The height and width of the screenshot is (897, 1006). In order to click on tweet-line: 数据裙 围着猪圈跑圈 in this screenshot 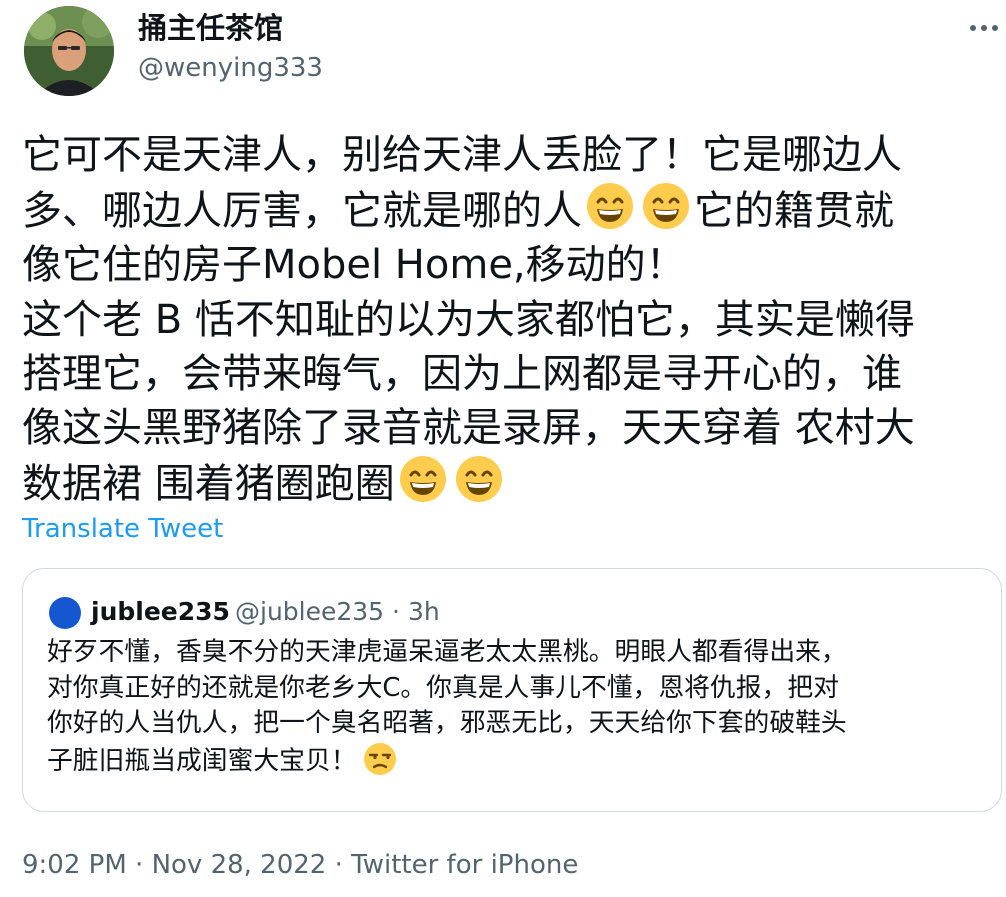, I will do `click(510, 483)`.